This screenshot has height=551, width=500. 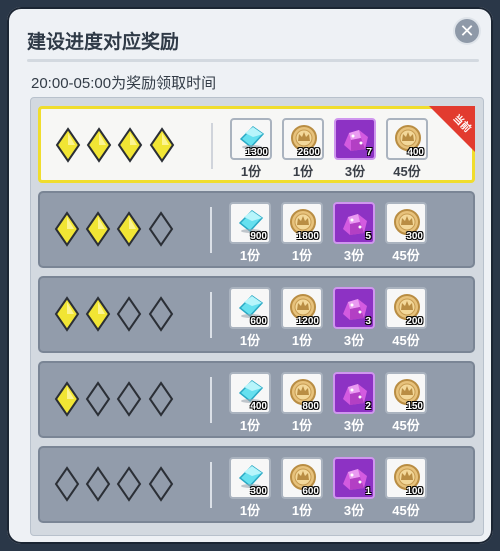 What do you see at coordinates (354, 223) in the screenshot?
I see `reward-item-slot: 5` at bounding box center [354, 223].